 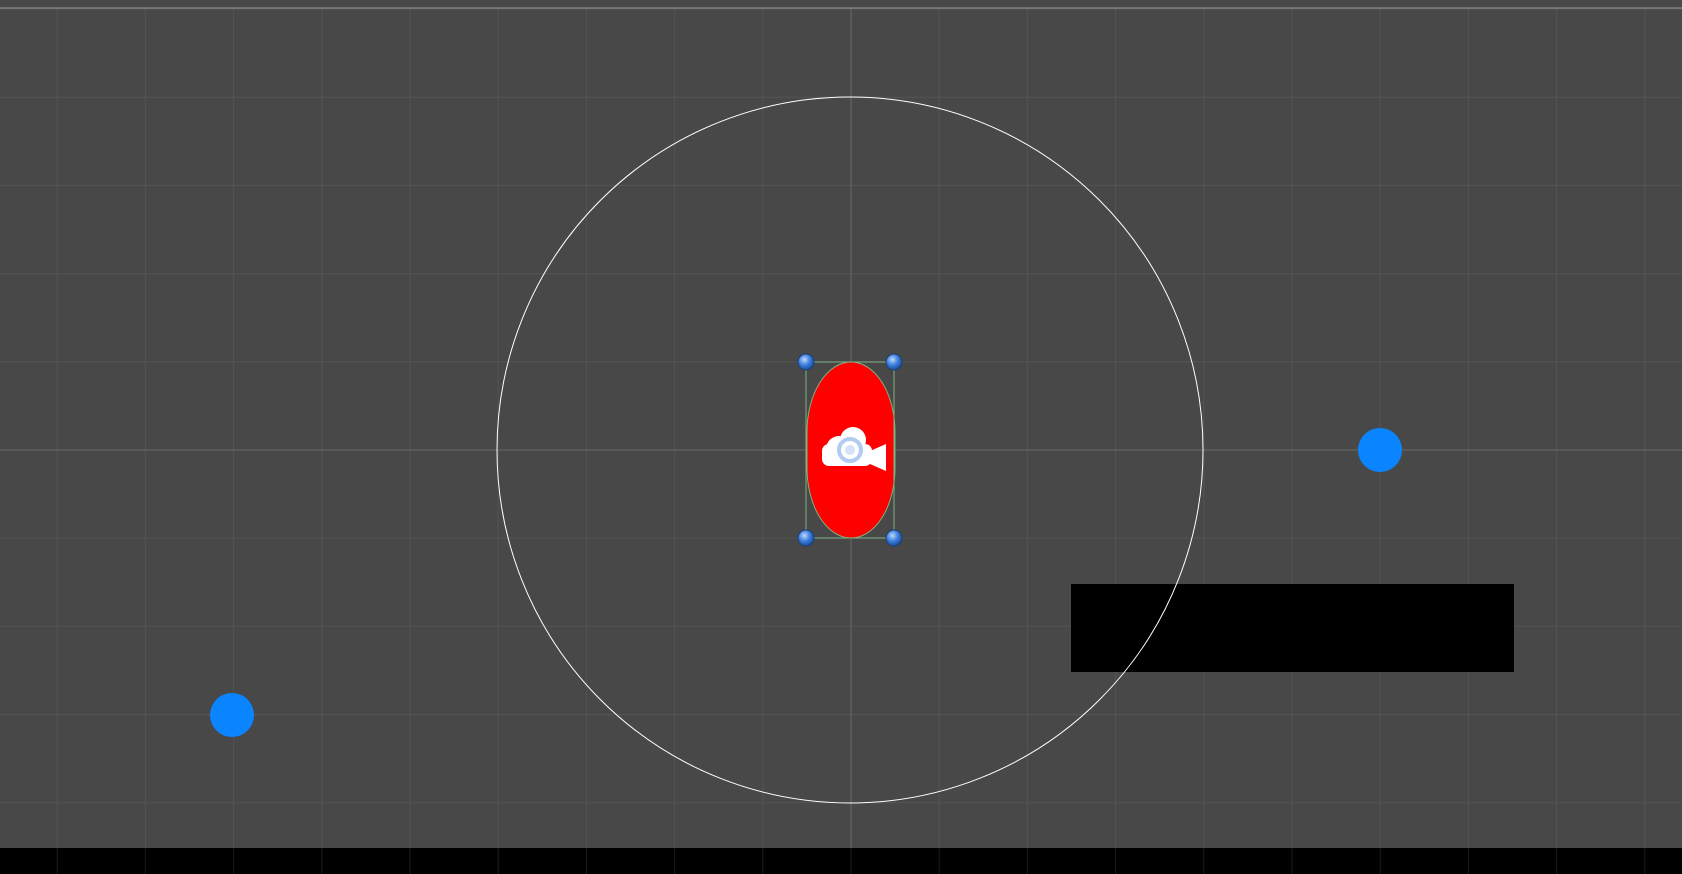 I want to click on bottom-bar, so click(x=841, y=861).